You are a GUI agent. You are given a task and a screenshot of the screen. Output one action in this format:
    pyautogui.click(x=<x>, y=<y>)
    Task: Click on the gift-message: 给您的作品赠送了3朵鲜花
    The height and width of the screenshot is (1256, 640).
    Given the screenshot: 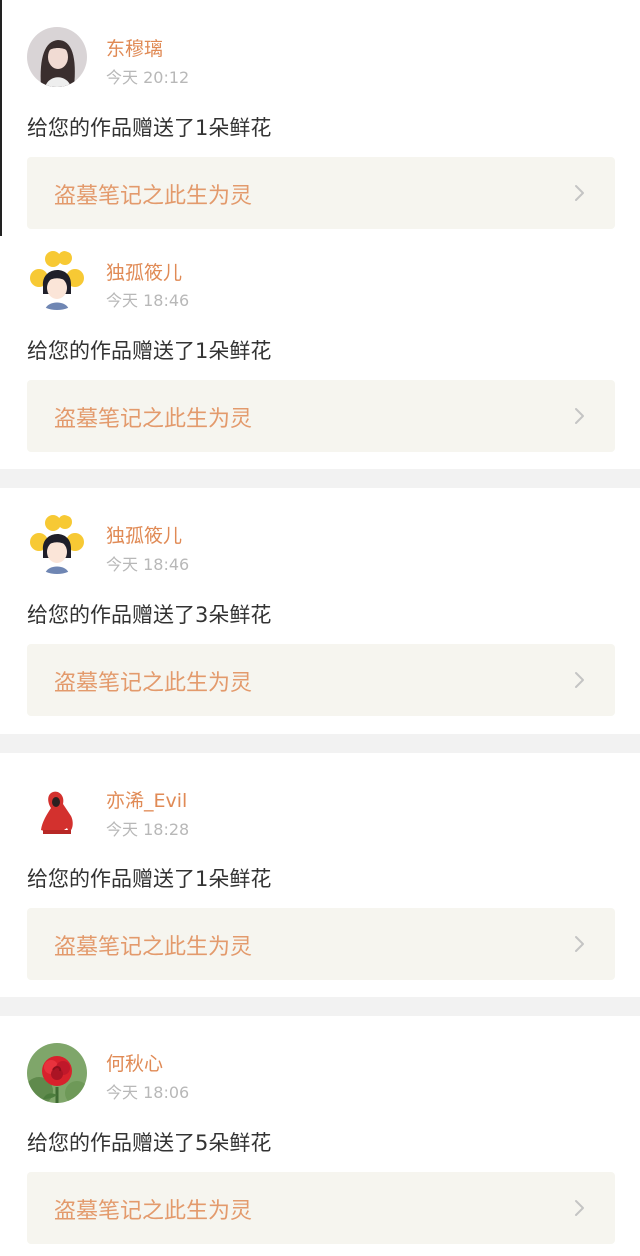 What is the action you would take?
    pyautogui.click(x=149, y=615)
    